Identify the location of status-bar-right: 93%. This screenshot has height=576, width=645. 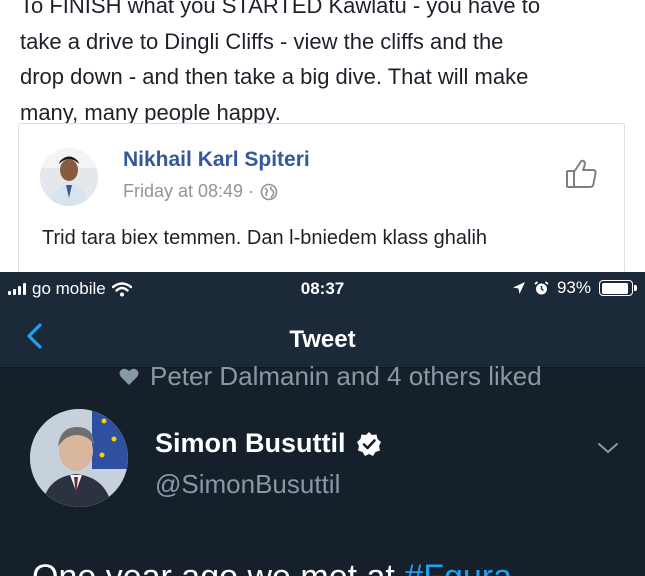
(574, 288).